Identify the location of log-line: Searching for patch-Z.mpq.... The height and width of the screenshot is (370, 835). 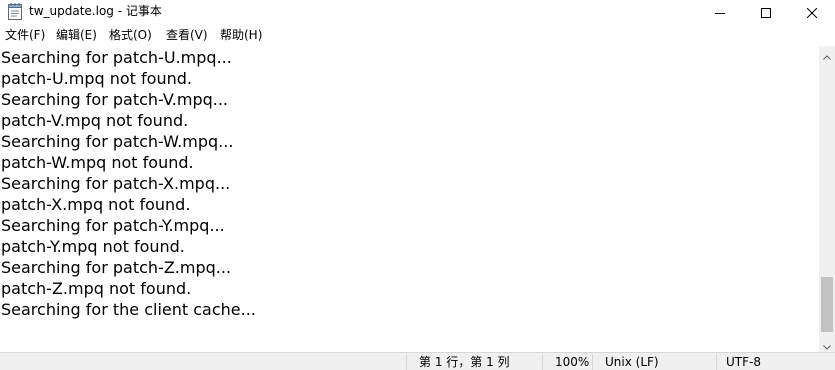
(116, 267).